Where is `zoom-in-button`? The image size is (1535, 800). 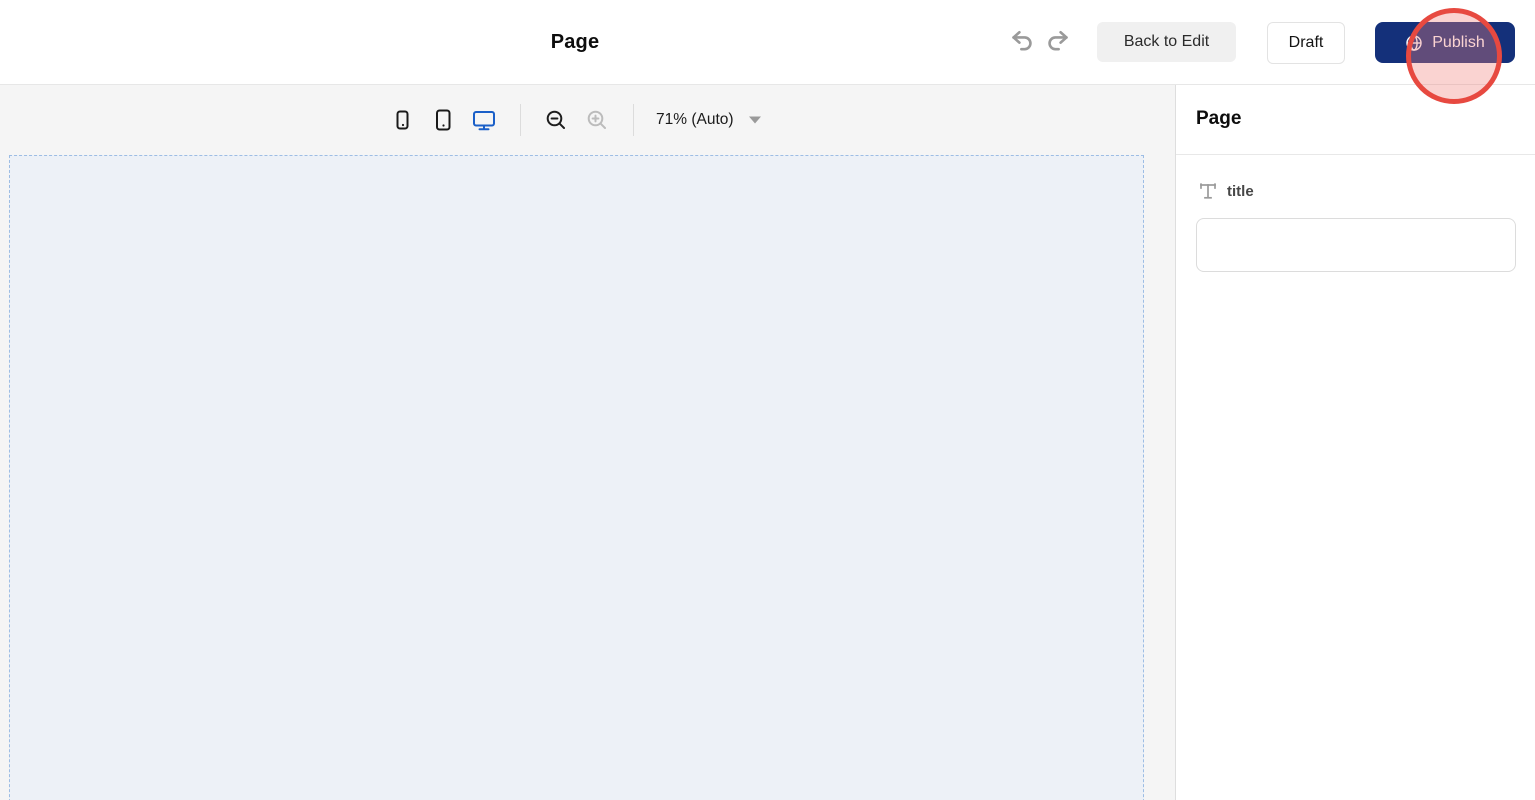 zoom-in-button is located at coordinates (597, 120).